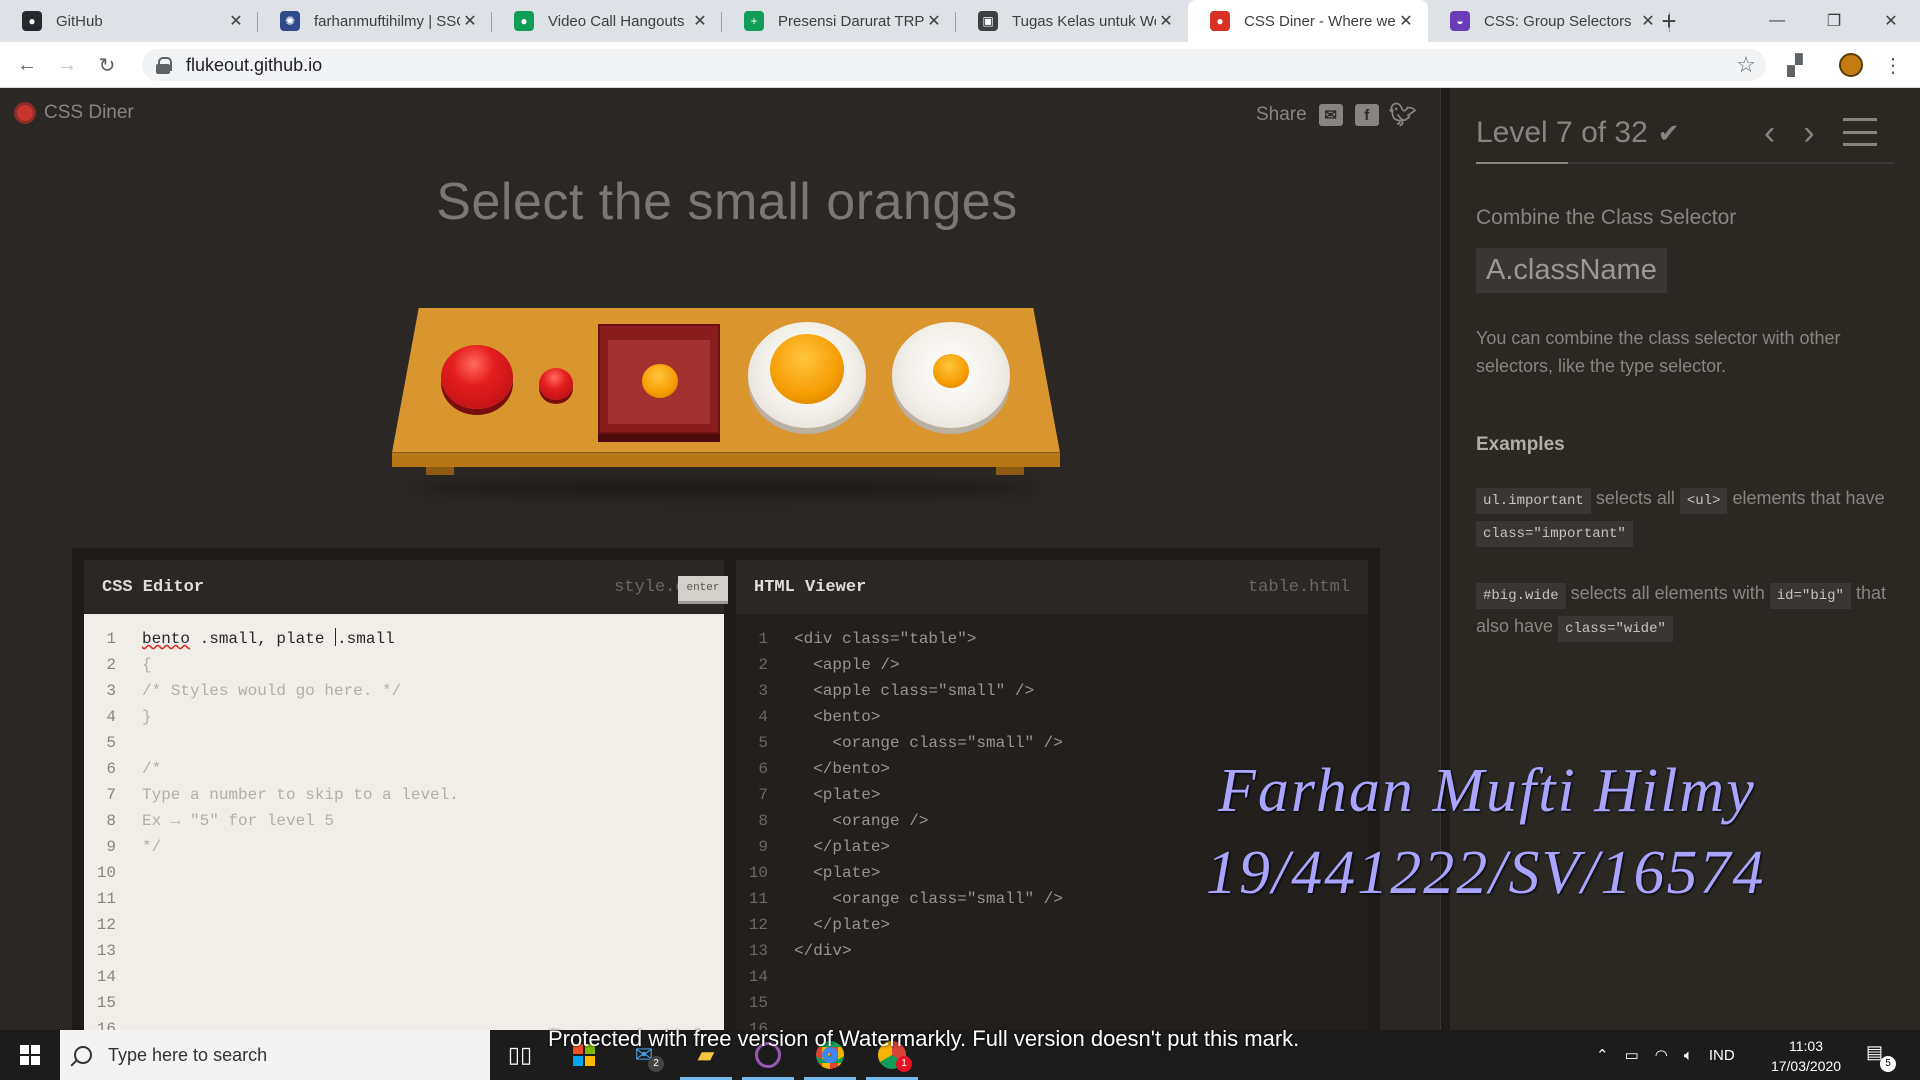 The image size is (1920, 1080). What do you see at coordinates (152, 769) in the screenshot?
I see `css-code-line: /*` at bounding box center [152, 769].